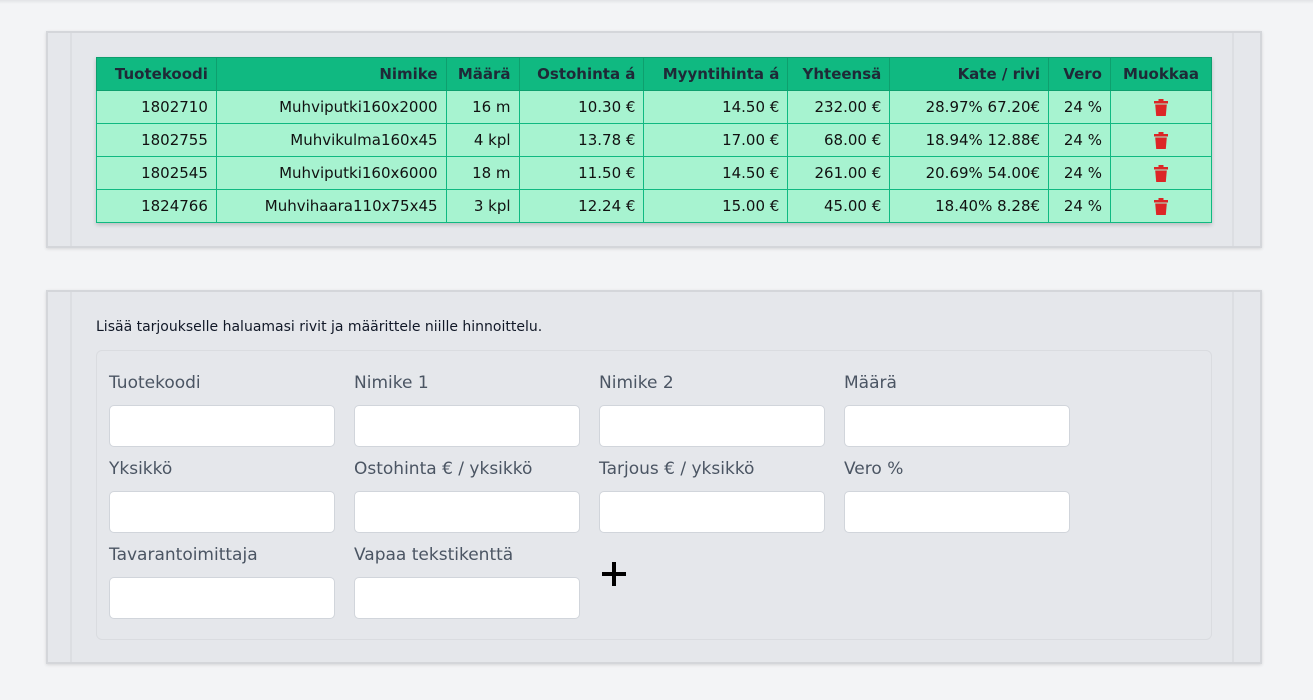 The image size is (1313, 700). Describe the element at coordinates (156, 140) in the screenshot. I see `cell-code: 1802755` at that location.